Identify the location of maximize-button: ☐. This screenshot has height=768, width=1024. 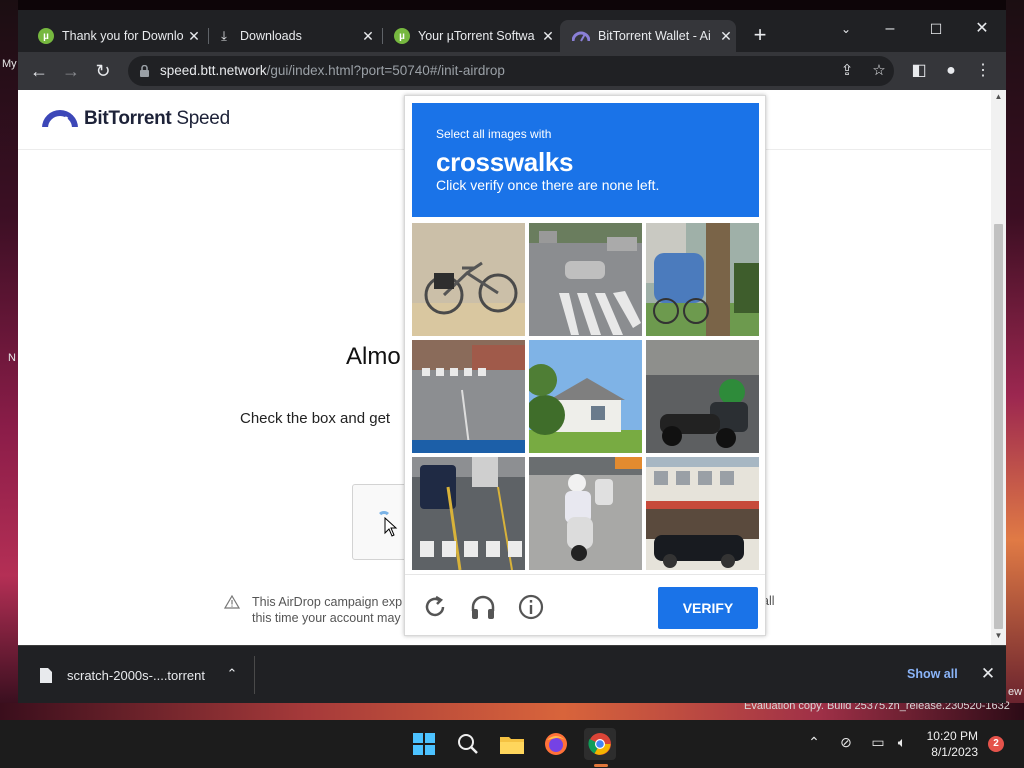
(936, 29).